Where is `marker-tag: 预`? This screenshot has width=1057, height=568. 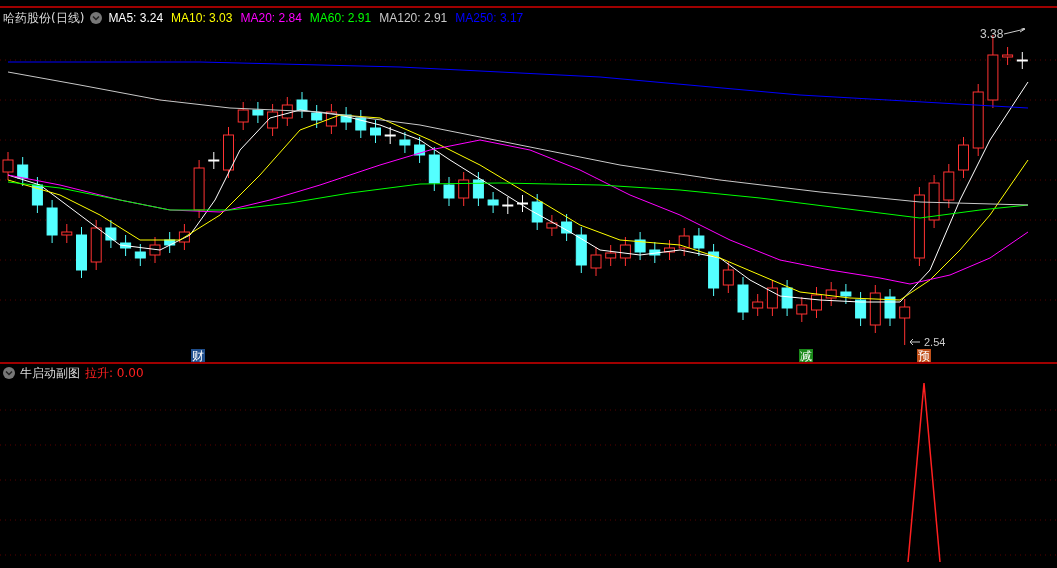 marker-tag: 预 is located at coordinates (924, 355).